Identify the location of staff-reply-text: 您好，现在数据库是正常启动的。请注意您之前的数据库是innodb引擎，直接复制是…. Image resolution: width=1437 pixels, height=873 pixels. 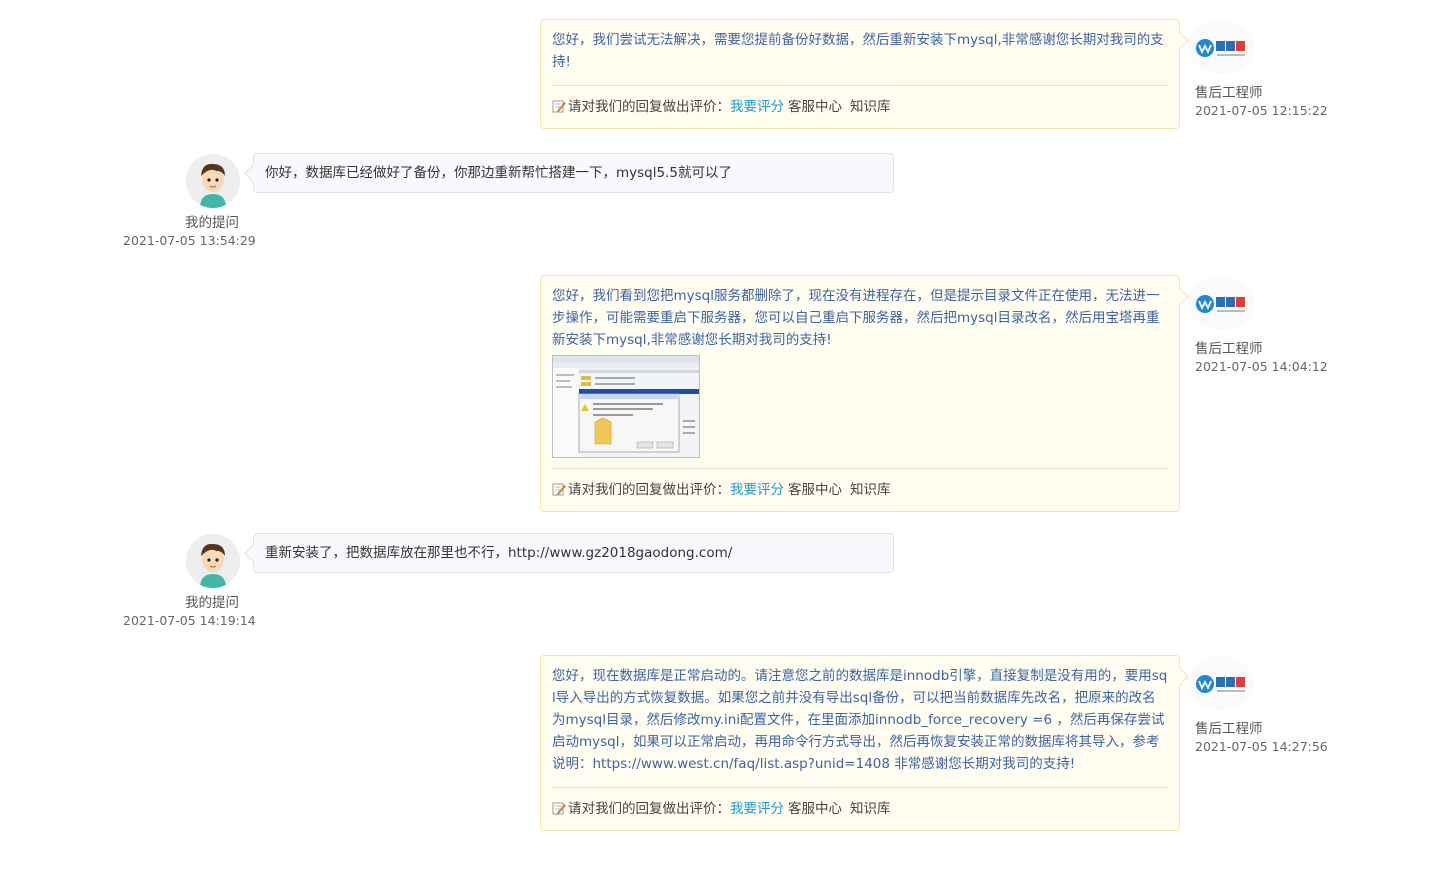
(860, 720).